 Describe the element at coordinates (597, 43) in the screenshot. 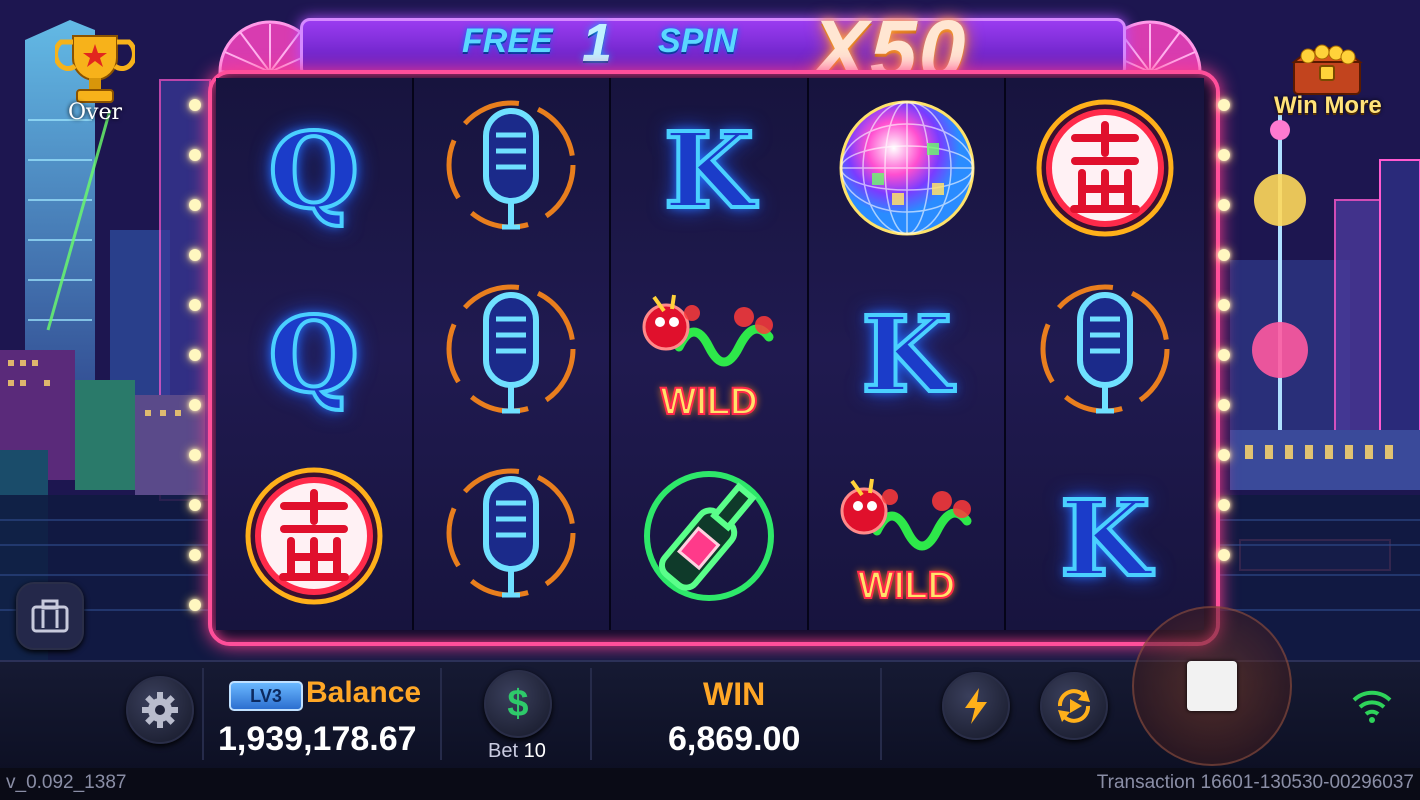

I see `free-spin-count: 1` at that location.